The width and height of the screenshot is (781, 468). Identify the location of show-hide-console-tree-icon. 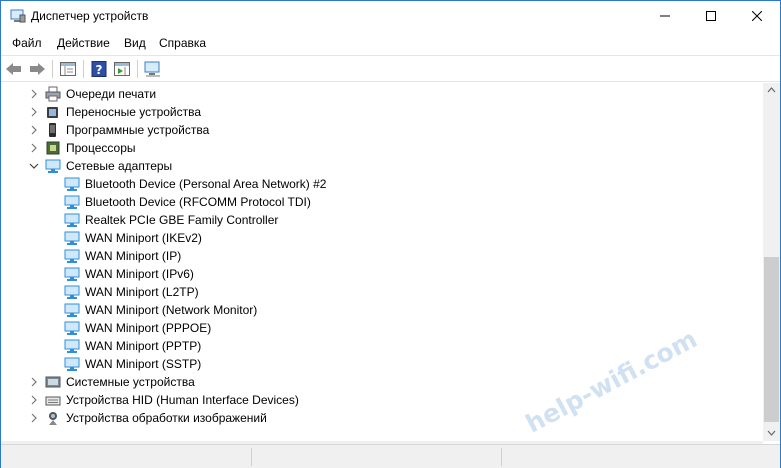
(68, 69).